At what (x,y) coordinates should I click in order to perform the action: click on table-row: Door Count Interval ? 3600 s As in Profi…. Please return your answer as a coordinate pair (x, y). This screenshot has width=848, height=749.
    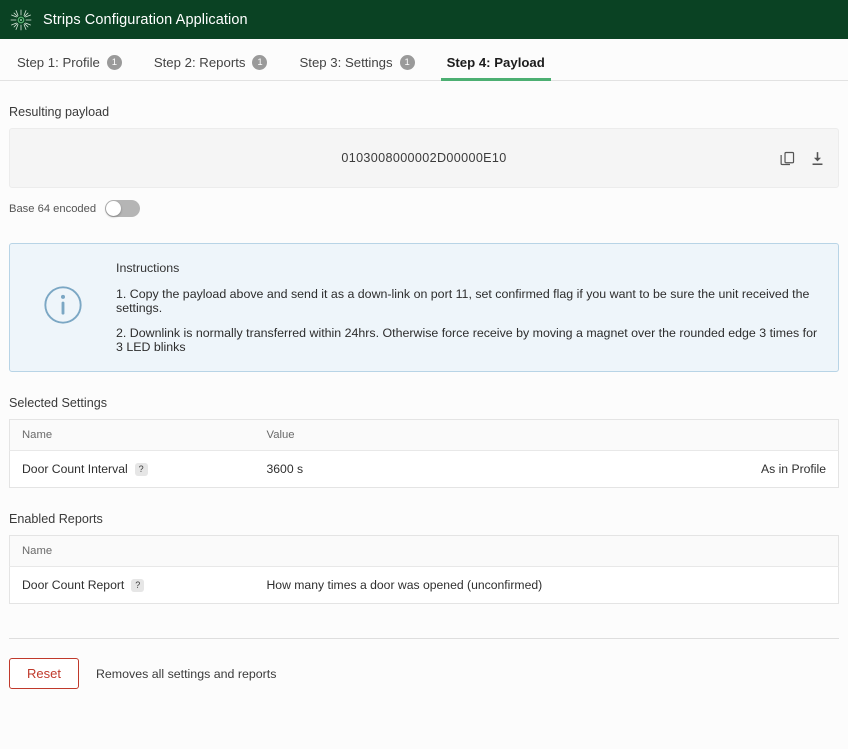
    Looking at the image, I should click on (424, 469).